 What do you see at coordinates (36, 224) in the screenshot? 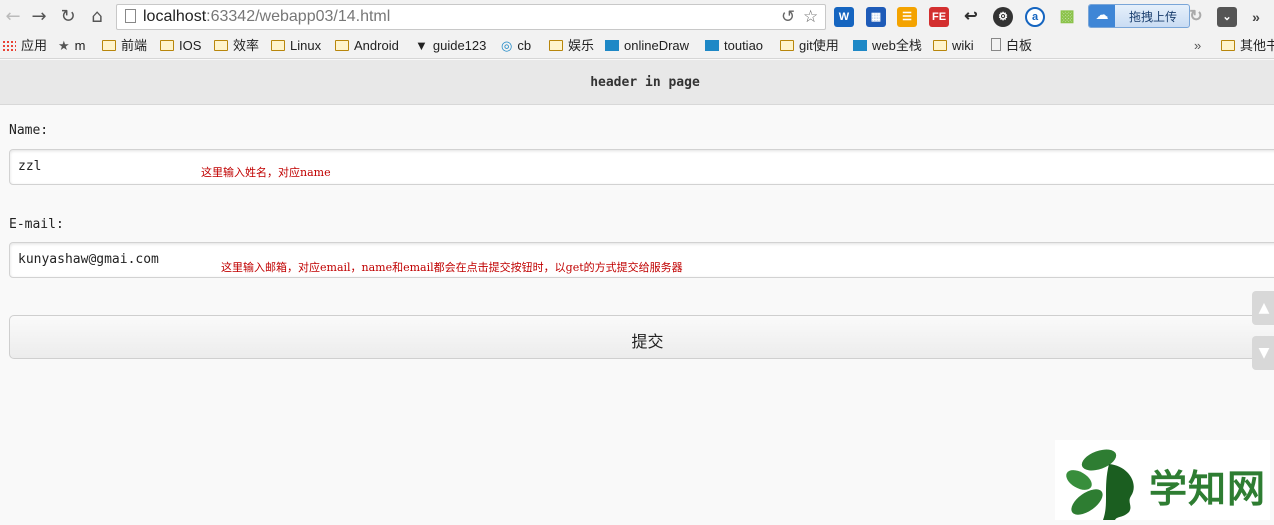
I see `email-label: E-mail:` at bounding box center [36, 224].